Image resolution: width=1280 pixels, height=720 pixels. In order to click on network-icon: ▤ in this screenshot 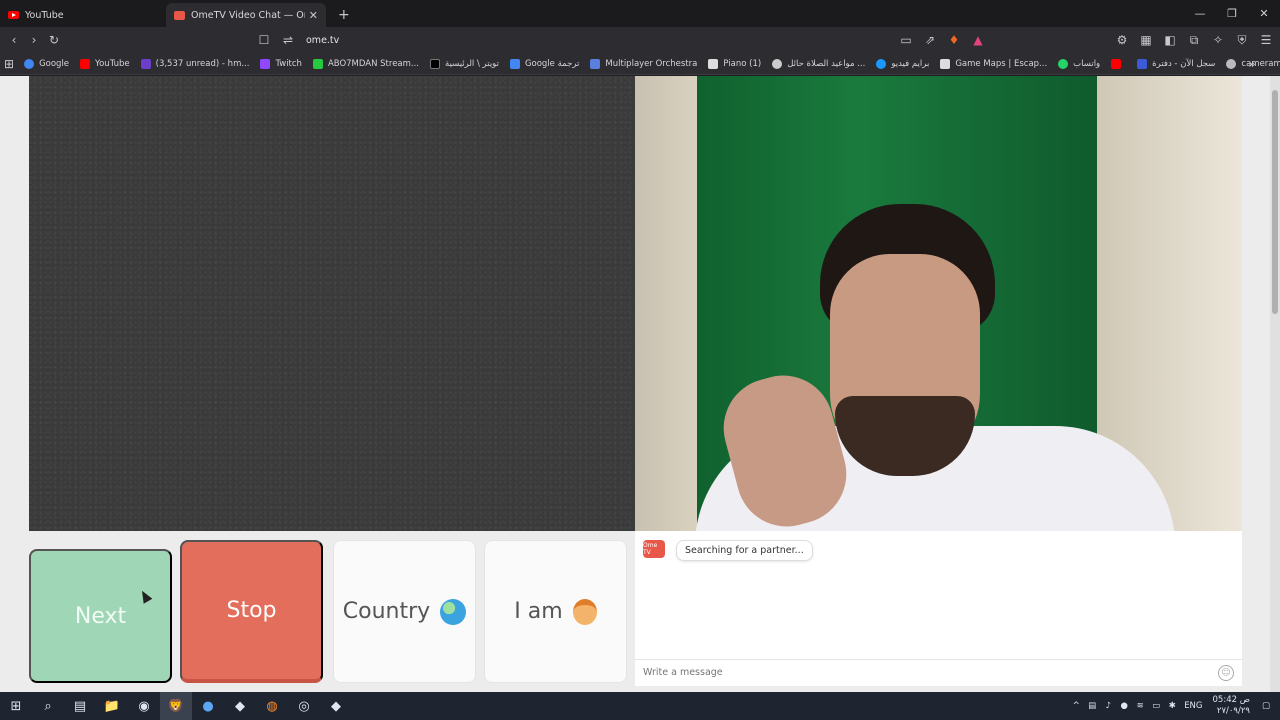, I will do `click(1092, 706)`.